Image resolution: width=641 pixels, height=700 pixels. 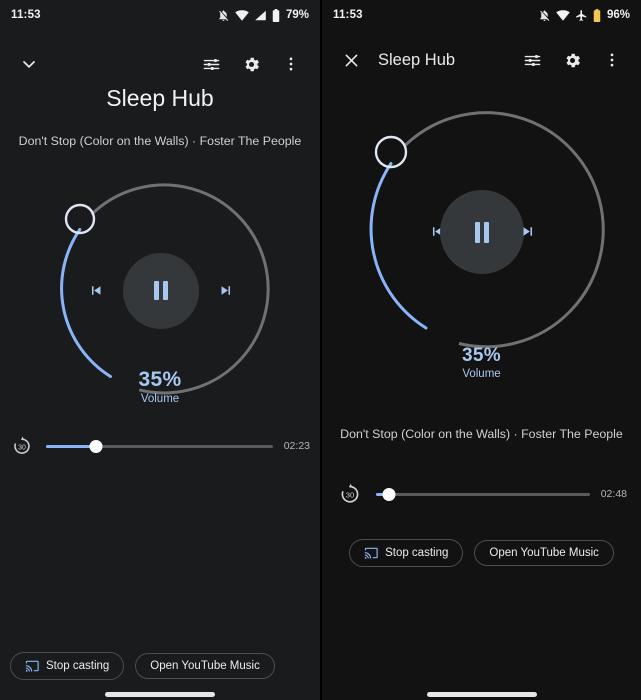 What do you see at coordinates (481, 694) in the screenshot?
I see `home-indicator-right` at bounding box center [481, 694].